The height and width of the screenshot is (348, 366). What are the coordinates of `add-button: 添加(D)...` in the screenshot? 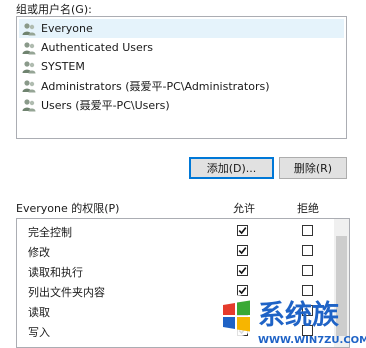 It's located at (231, 168).